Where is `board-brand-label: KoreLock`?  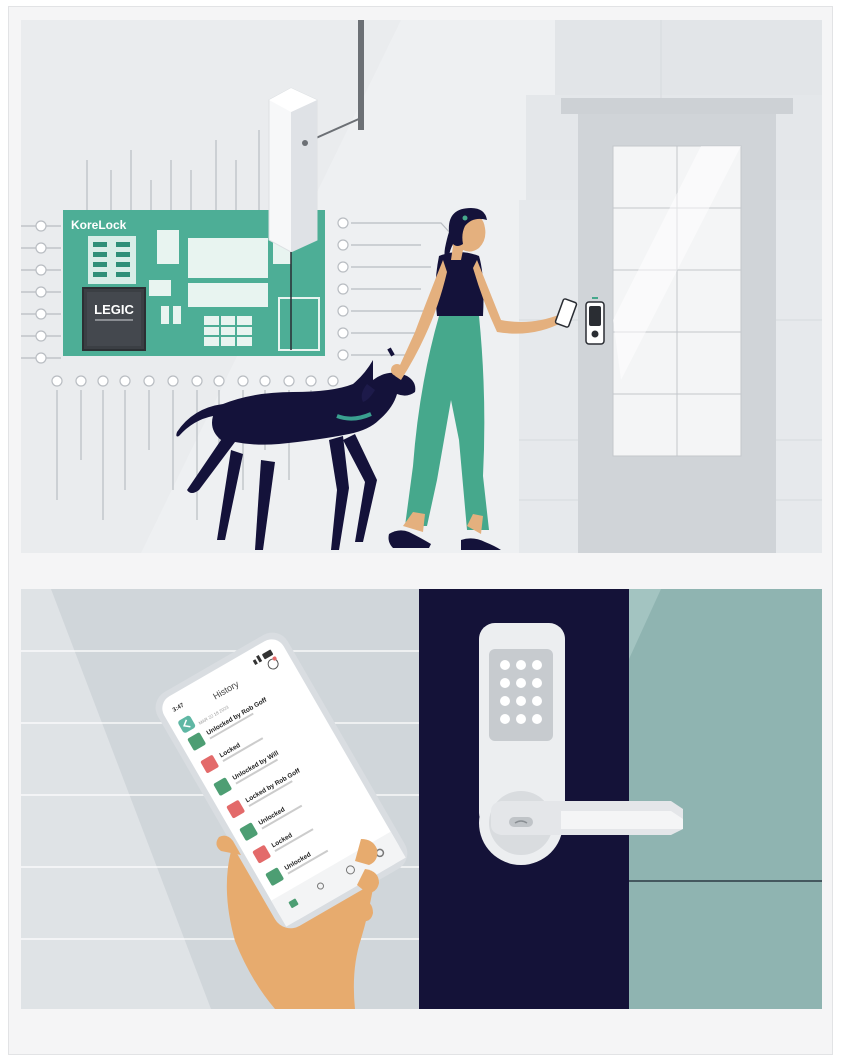
board-brand-label: KoreLock is located at coordinates (99, 225).